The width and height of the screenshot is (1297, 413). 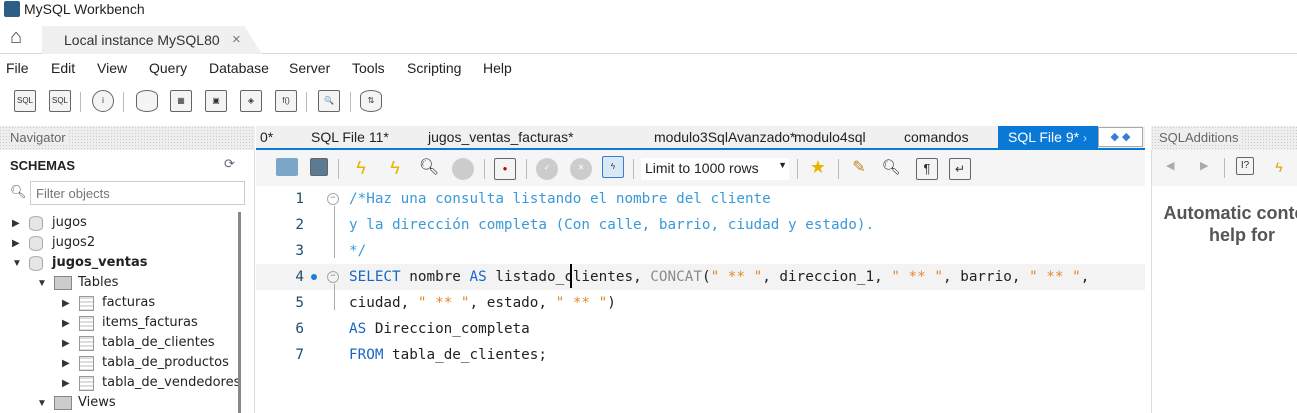 I want to click on editor-tab: modulo4sql, so click(x=830, y=137).